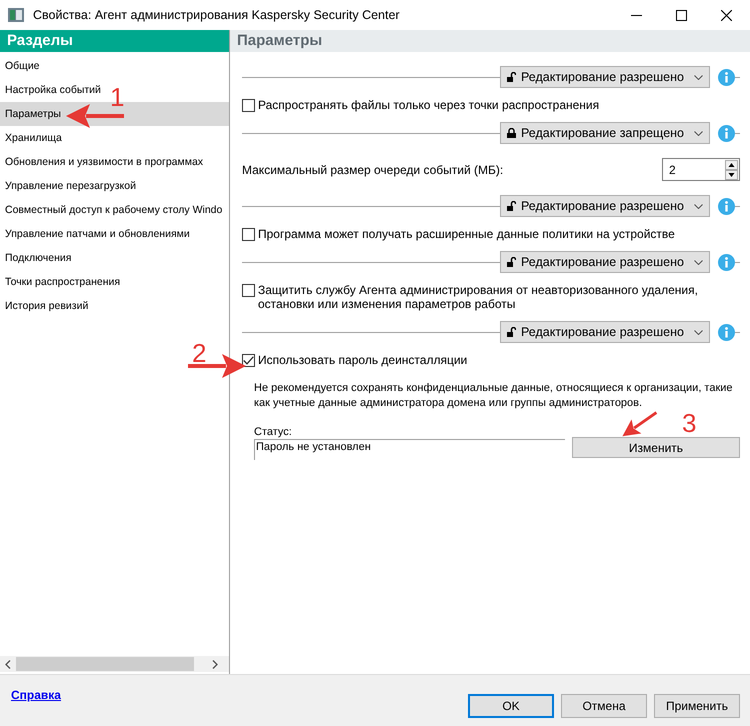 This screenshot has width=750, height=726. Describe the element at coordinates (114, 664) in the screenshot. I see `horizontal-scrollbar` at that location.